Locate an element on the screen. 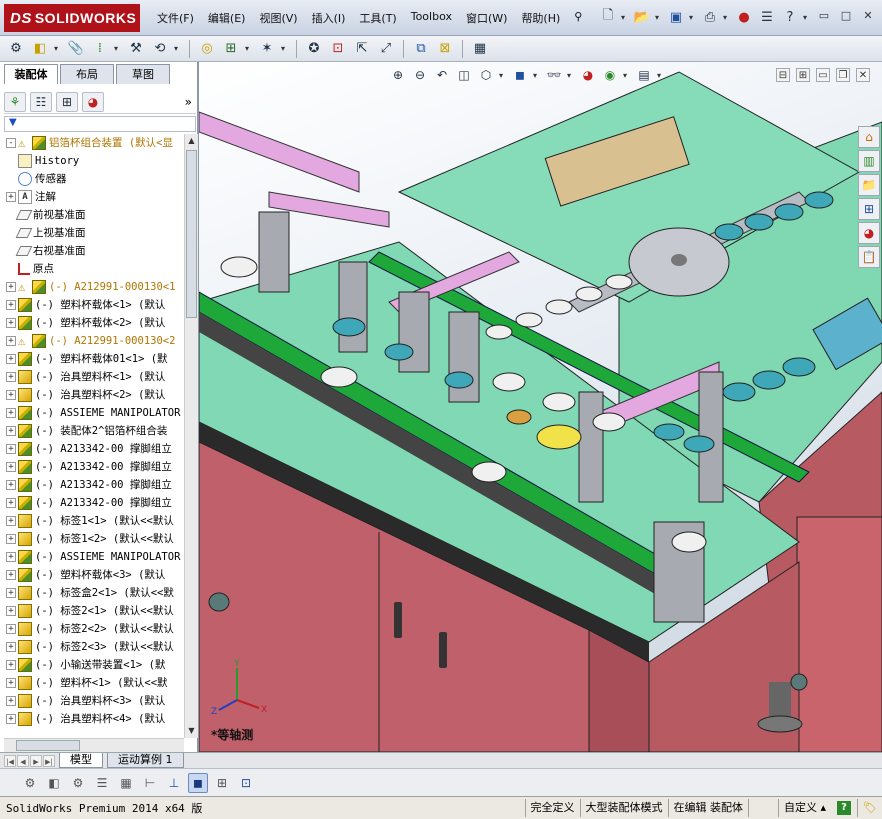  maximize-icon: □ is located at coordinates (846, 15).